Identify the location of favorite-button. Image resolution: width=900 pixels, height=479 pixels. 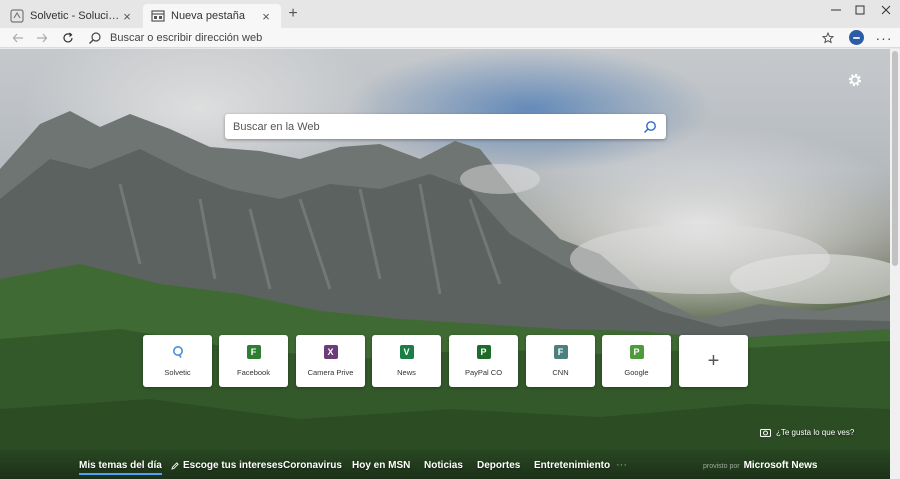
(828, 38).